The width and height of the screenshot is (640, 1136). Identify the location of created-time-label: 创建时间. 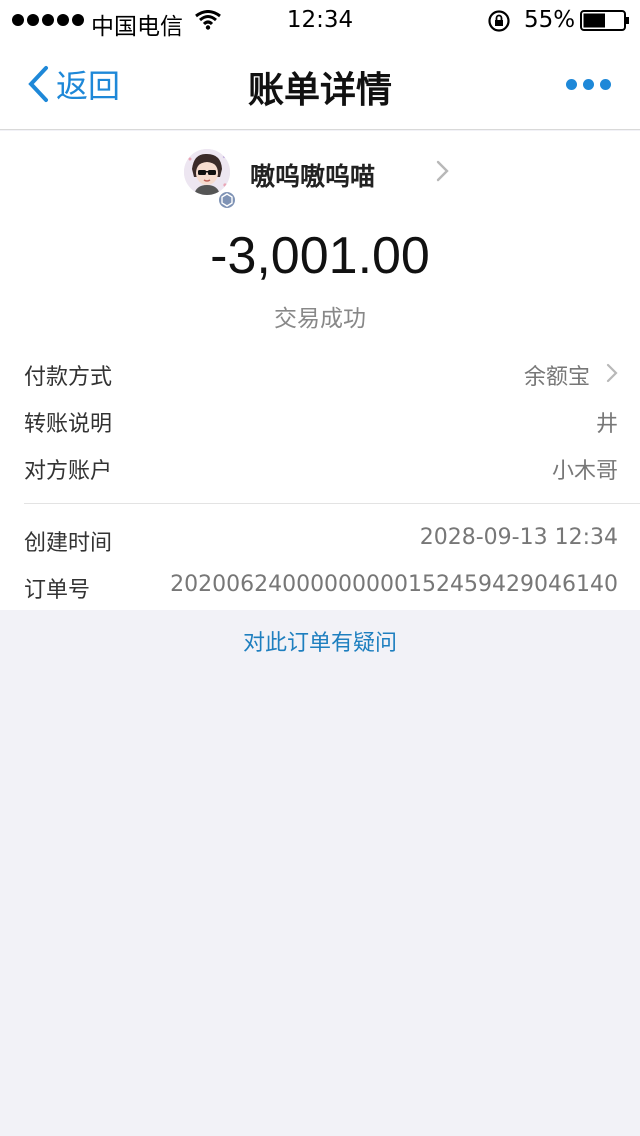
(68, 543).